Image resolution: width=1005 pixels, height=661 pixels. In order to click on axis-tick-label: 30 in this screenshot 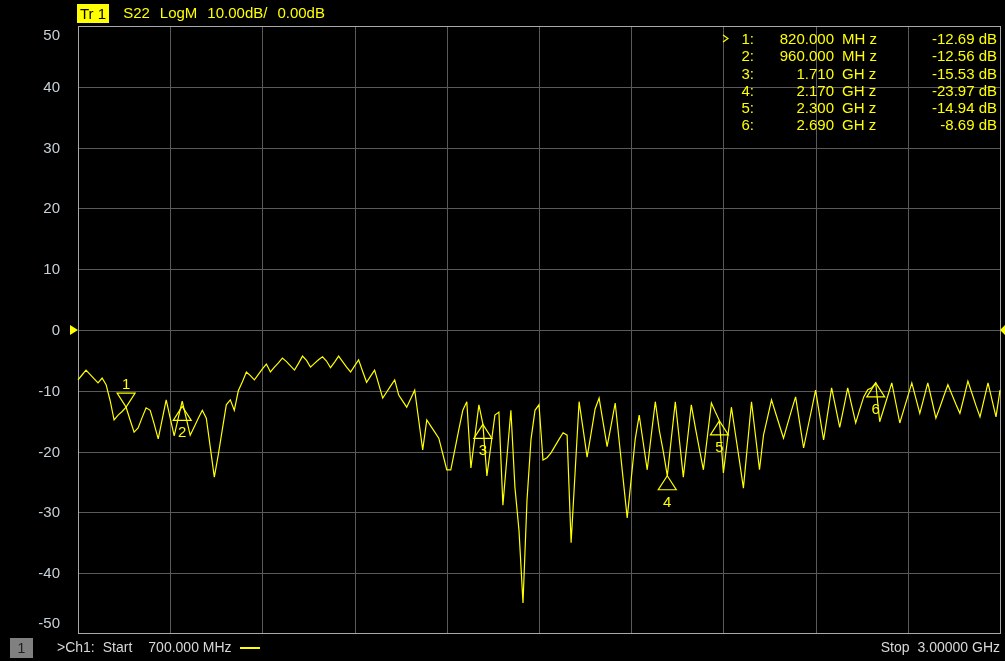, I will do `click(51, 147)`.